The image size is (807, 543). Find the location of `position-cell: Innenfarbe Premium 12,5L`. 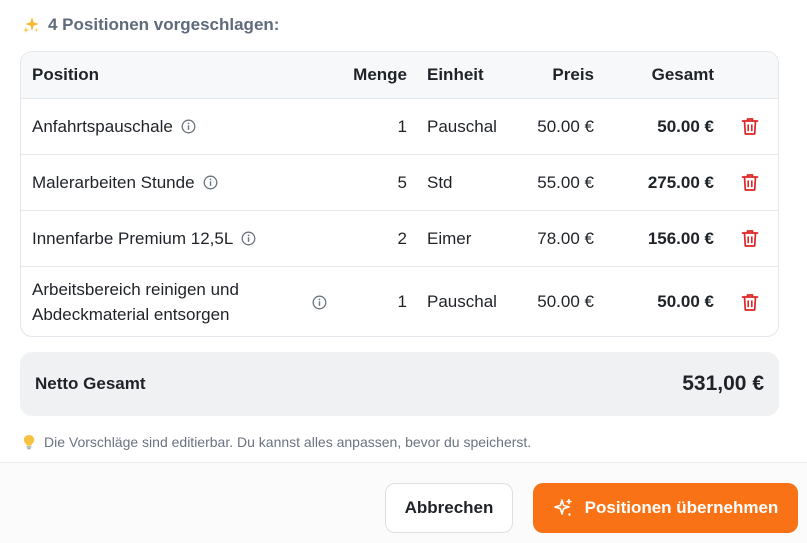

position-cell: Innenfarbe Premium 12,5L is located at coordinates (182, 238).